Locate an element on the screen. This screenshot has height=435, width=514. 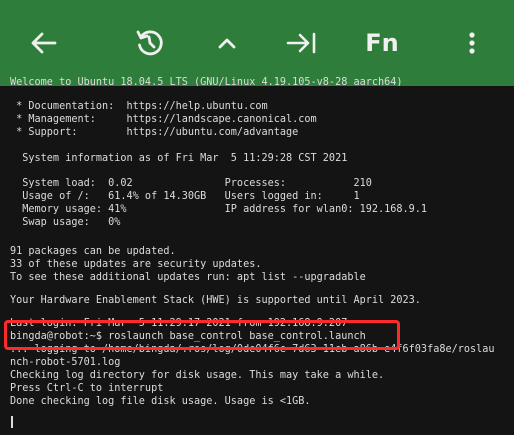
tab-arrow-icon is located at coordinates (301, 43).